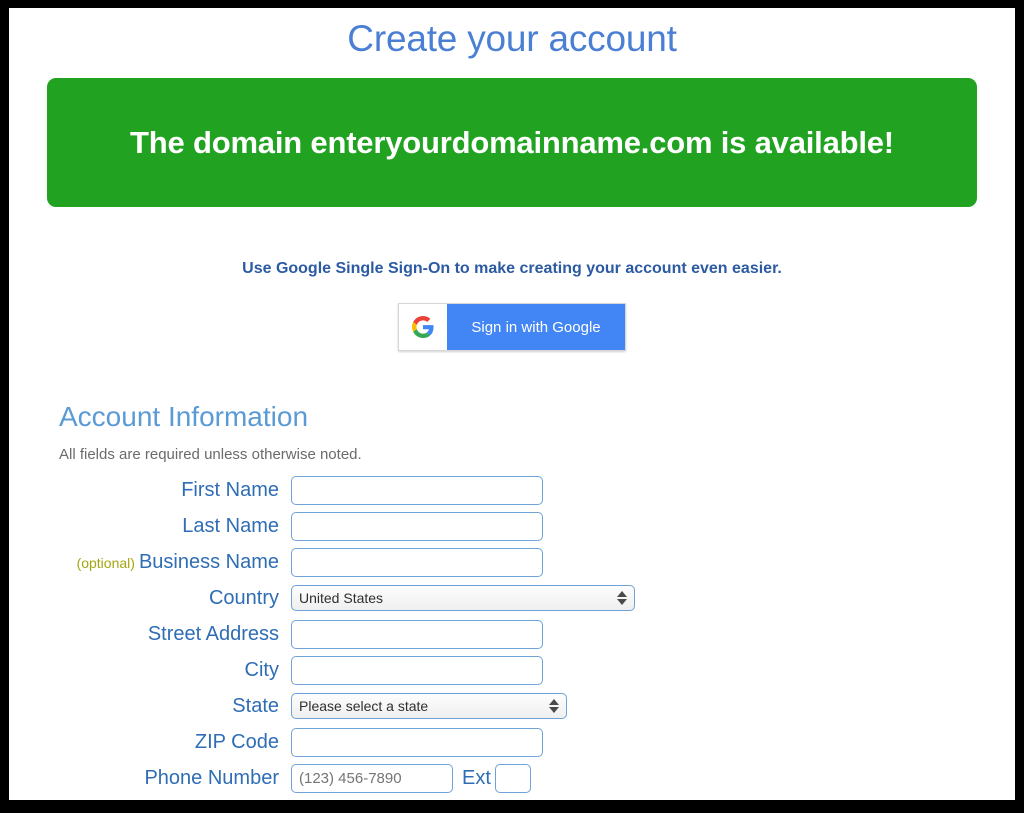  What do you see at coordinates (150, 706) in the screenshot?
I see `state-label-cell: State` at bounding box center [150, 706].